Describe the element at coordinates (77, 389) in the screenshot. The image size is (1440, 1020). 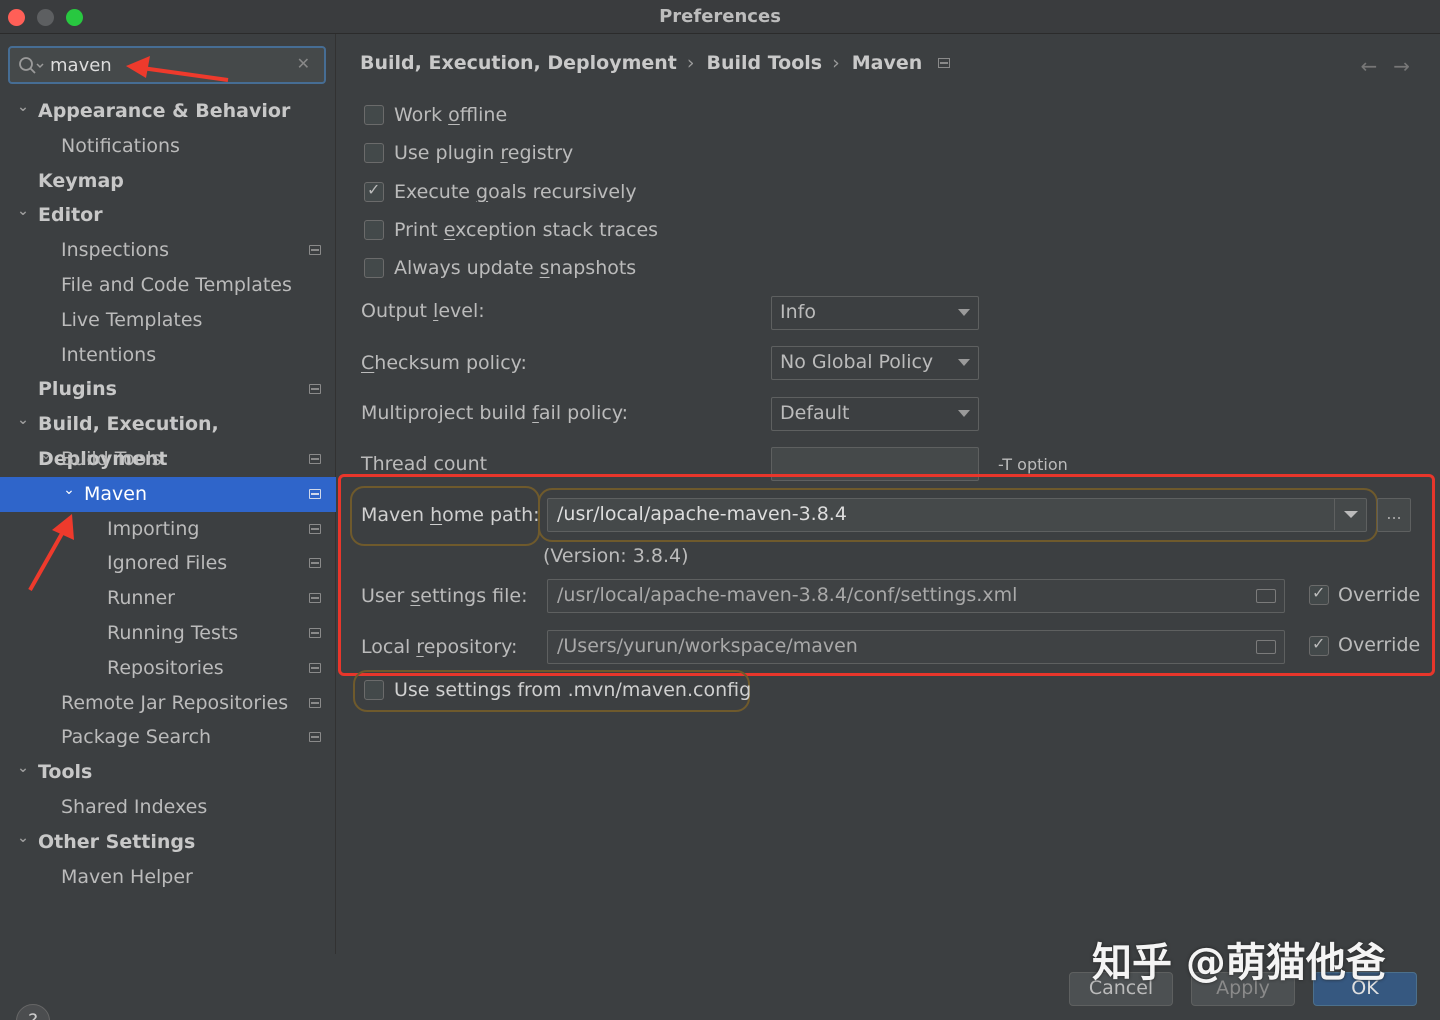
I see `sidebar-item-label: Plugins` at that location.